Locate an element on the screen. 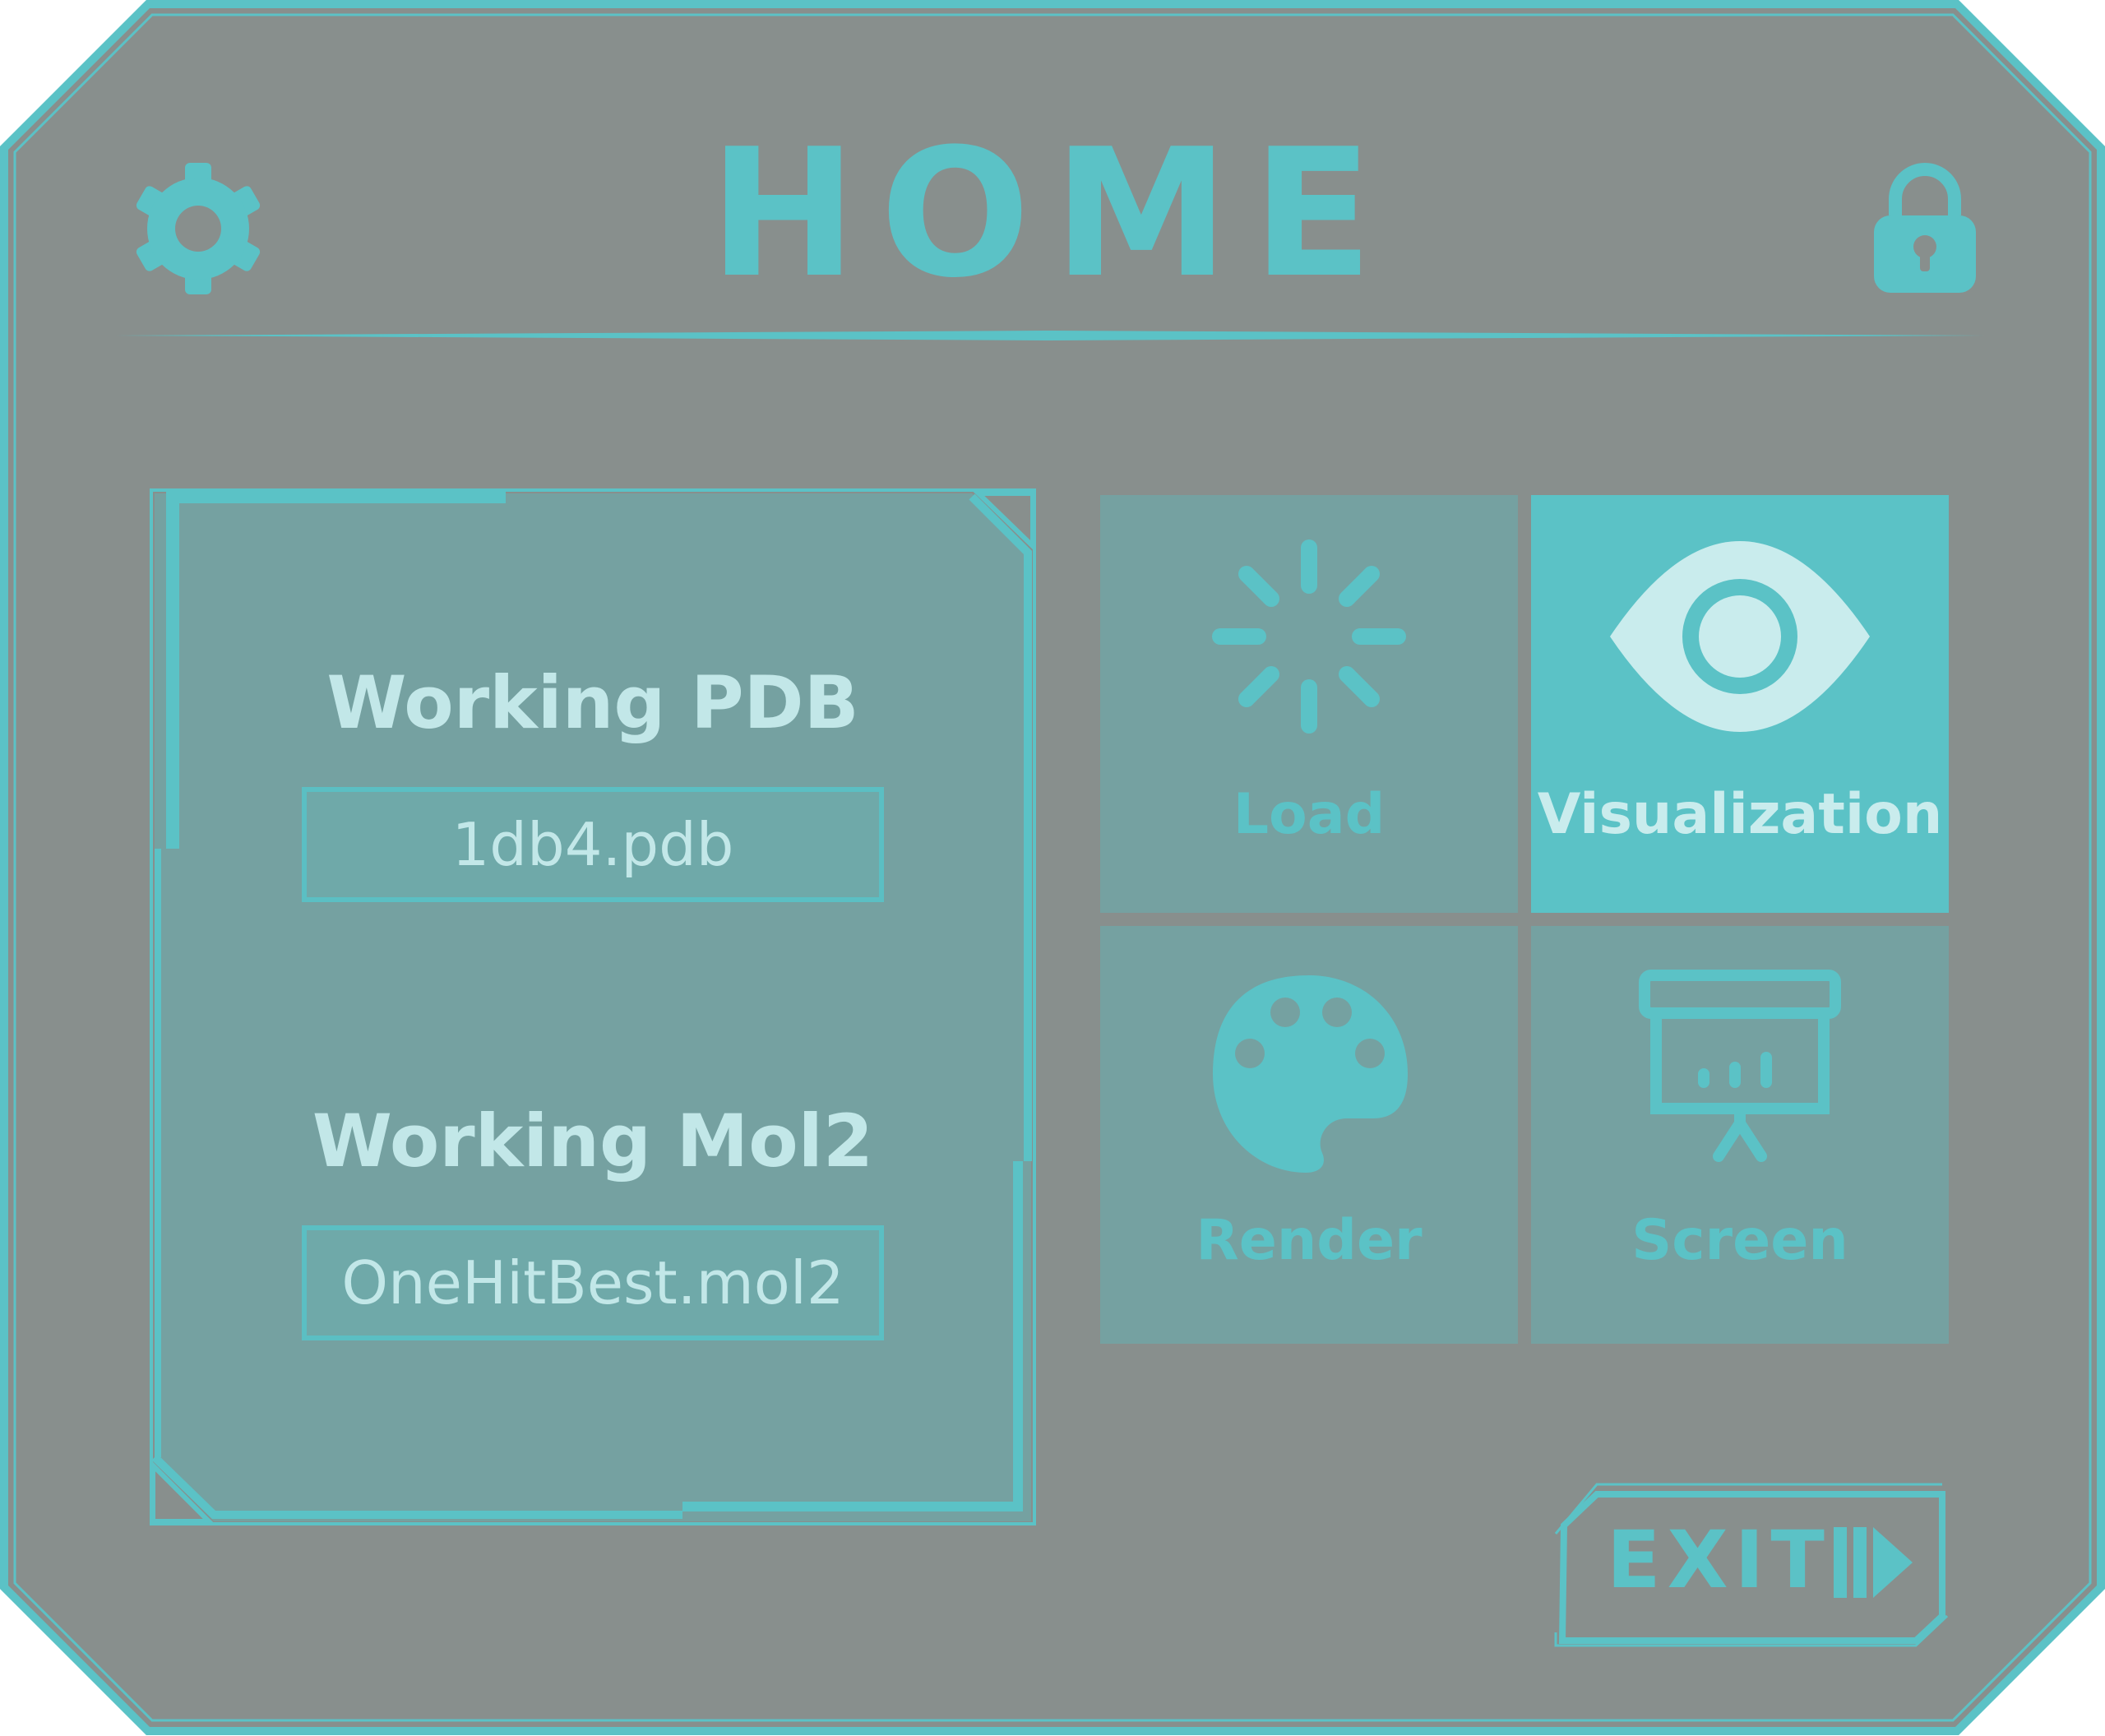 The height and width of the screenshot is (1736, 2105). render-label: Render is located at coordinates (1309, 1240).